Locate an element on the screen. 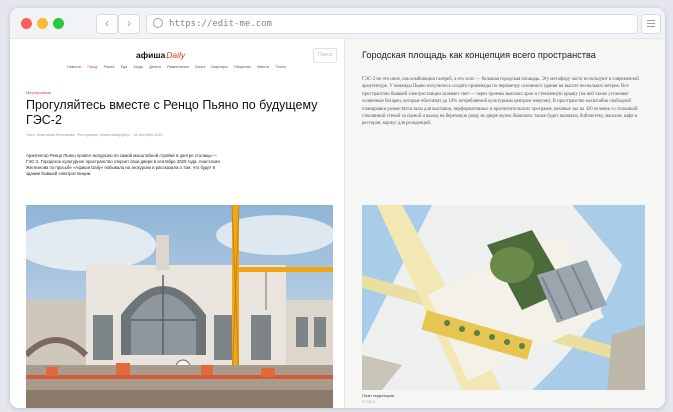 This screenshot has height=412, width=673. url-text: https://edit-me.com is located at coordinates (220, 24).